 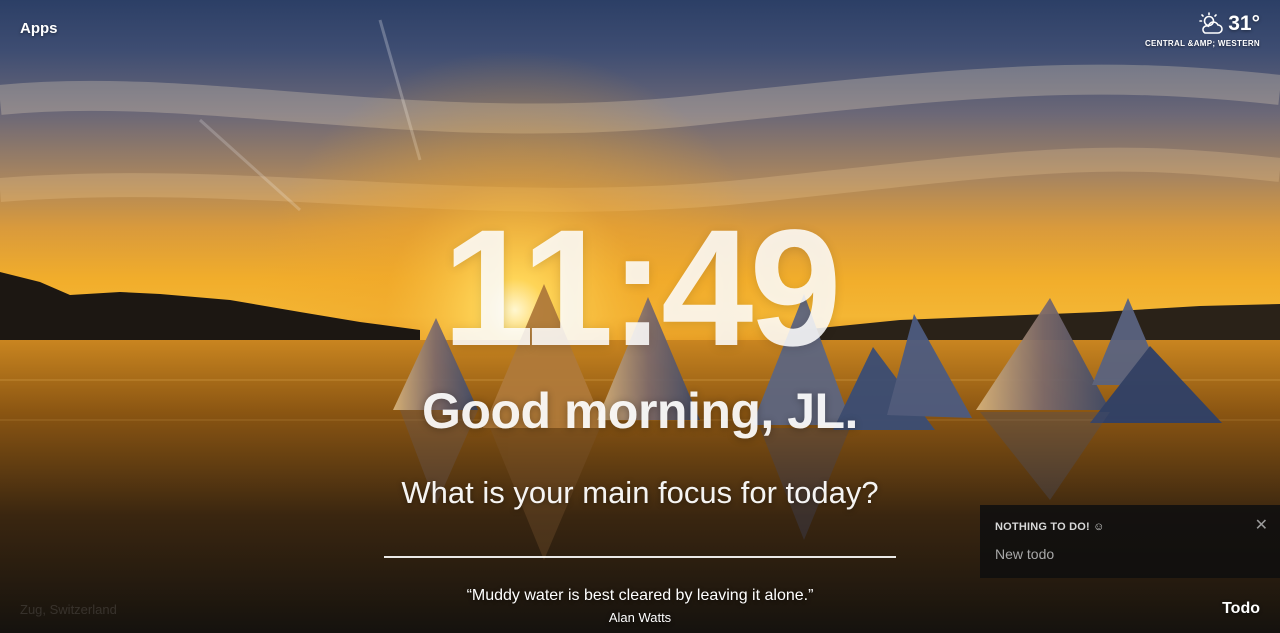 I want to click on todo-panel: NOTHING TO DO! ☺ ✕, so click(x=1130, y=541).